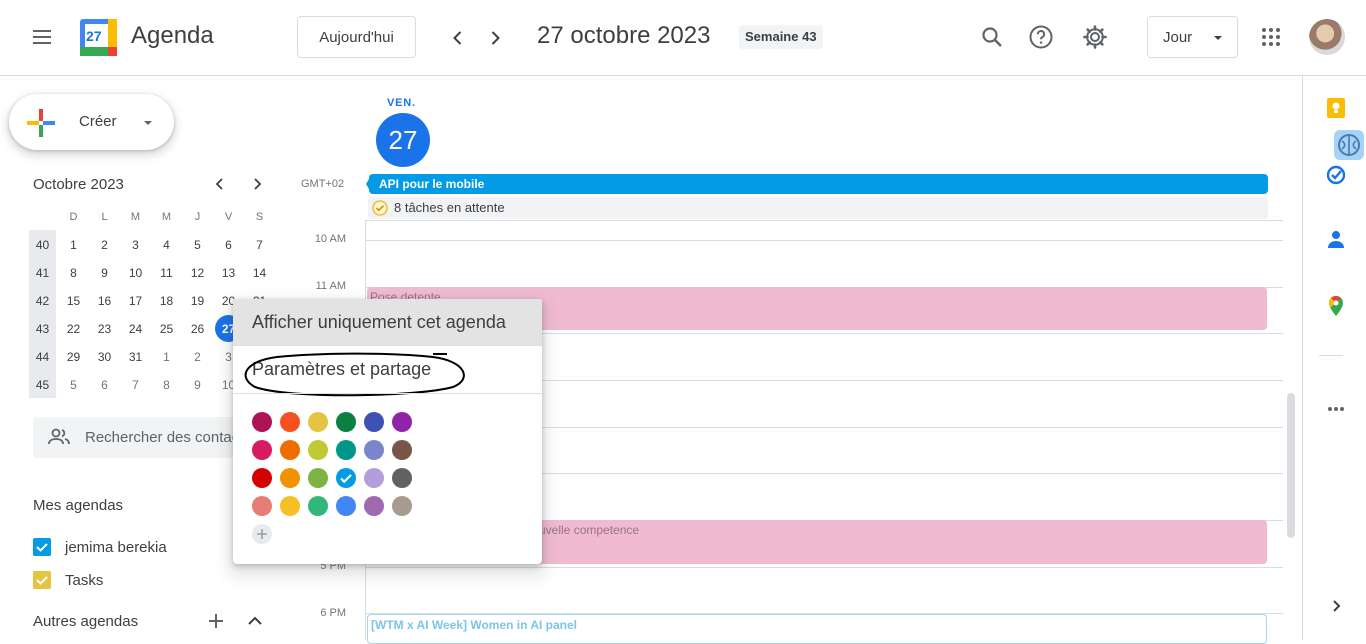 The height and width of the screenshot is (644, 1366). What do you see at coordinates (458, 38) in the screenshot?
I see `previous-day-icon` at bounding box center [458, 38].